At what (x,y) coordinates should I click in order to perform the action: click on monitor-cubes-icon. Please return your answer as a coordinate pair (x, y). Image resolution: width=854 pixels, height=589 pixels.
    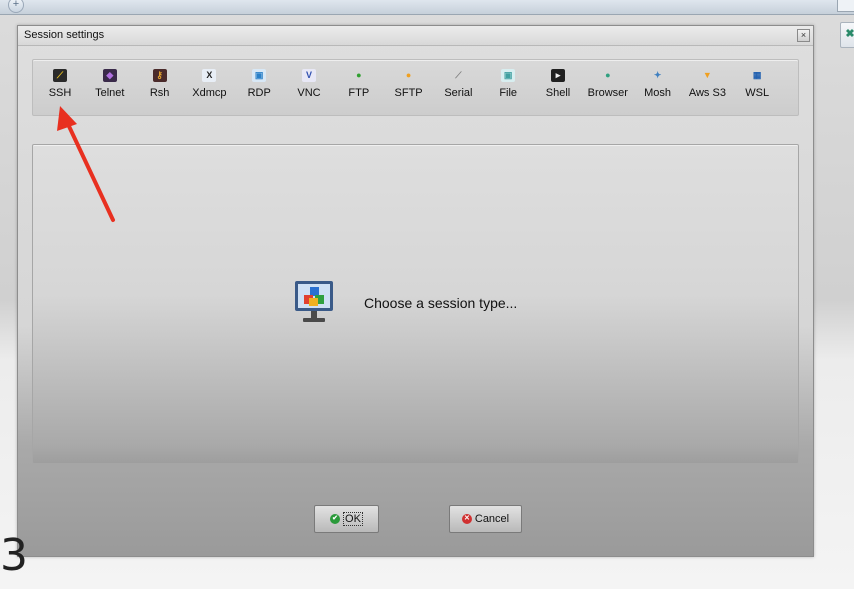
    Looking at the image, I should click on (314, 301).